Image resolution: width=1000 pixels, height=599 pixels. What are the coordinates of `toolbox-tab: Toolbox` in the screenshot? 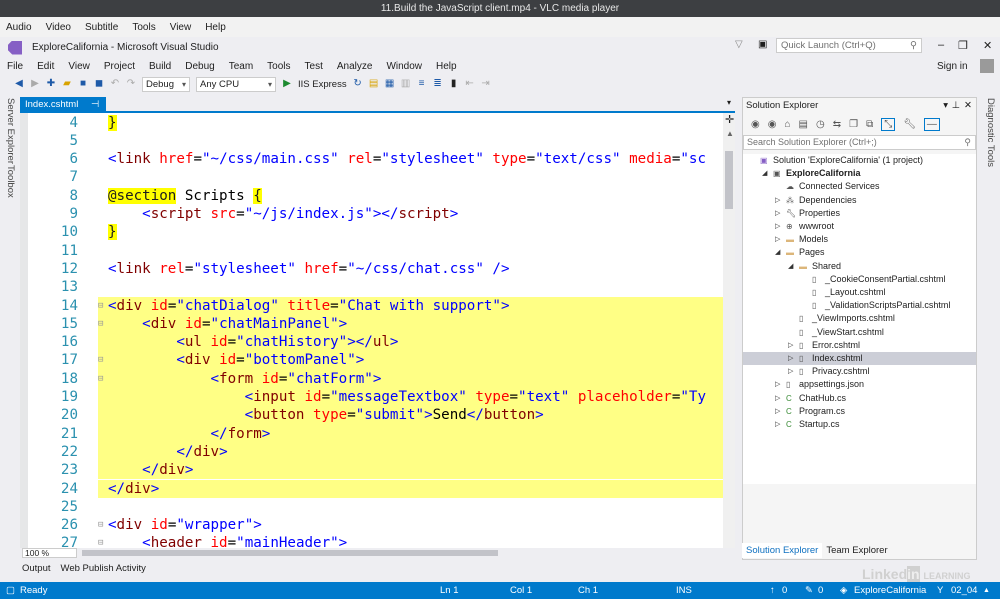 It's located at (10, 181).